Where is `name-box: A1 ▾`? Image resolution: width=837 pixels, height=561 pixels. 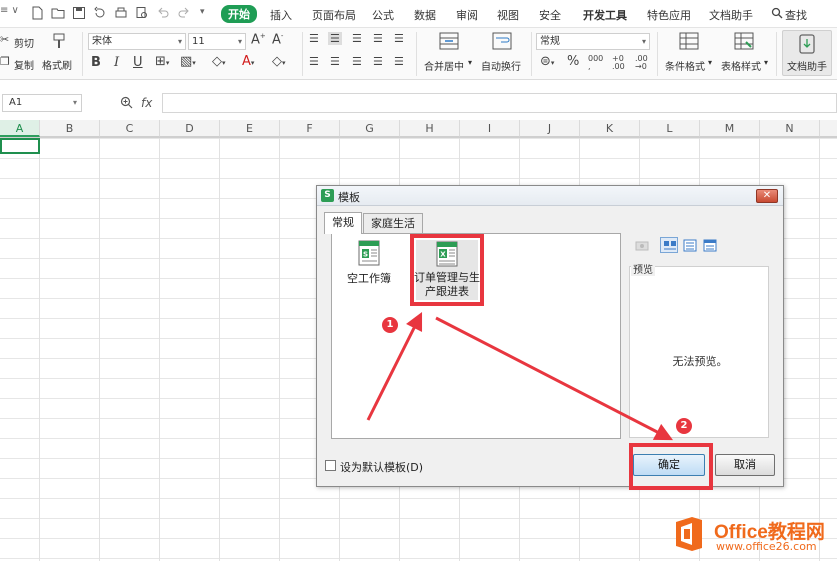 name-box: A1 ▾ is located at coordinates (42, 103).